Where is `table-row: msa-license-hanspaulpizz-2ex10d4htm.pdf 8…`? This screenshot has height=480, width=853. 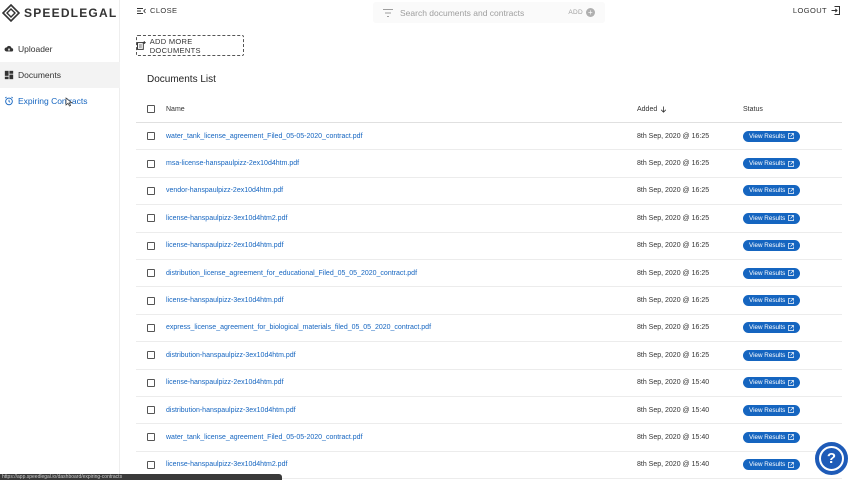
table-row: msa-license-hanspaulpizz-2ex10d4htm.pdf 8… is located at coordinates (489, 164).